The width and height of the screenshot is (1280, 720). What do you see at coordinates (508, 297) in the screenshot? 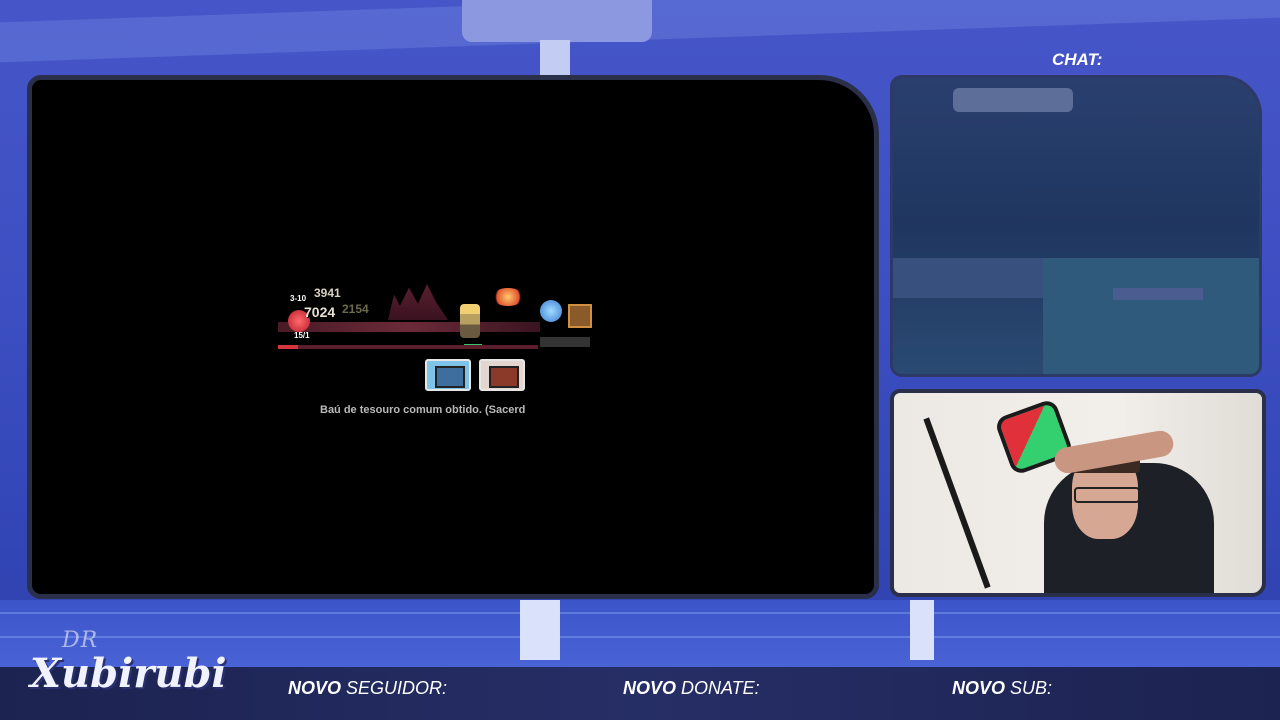
I see `fire-creature` at bounding box center [508, 297].